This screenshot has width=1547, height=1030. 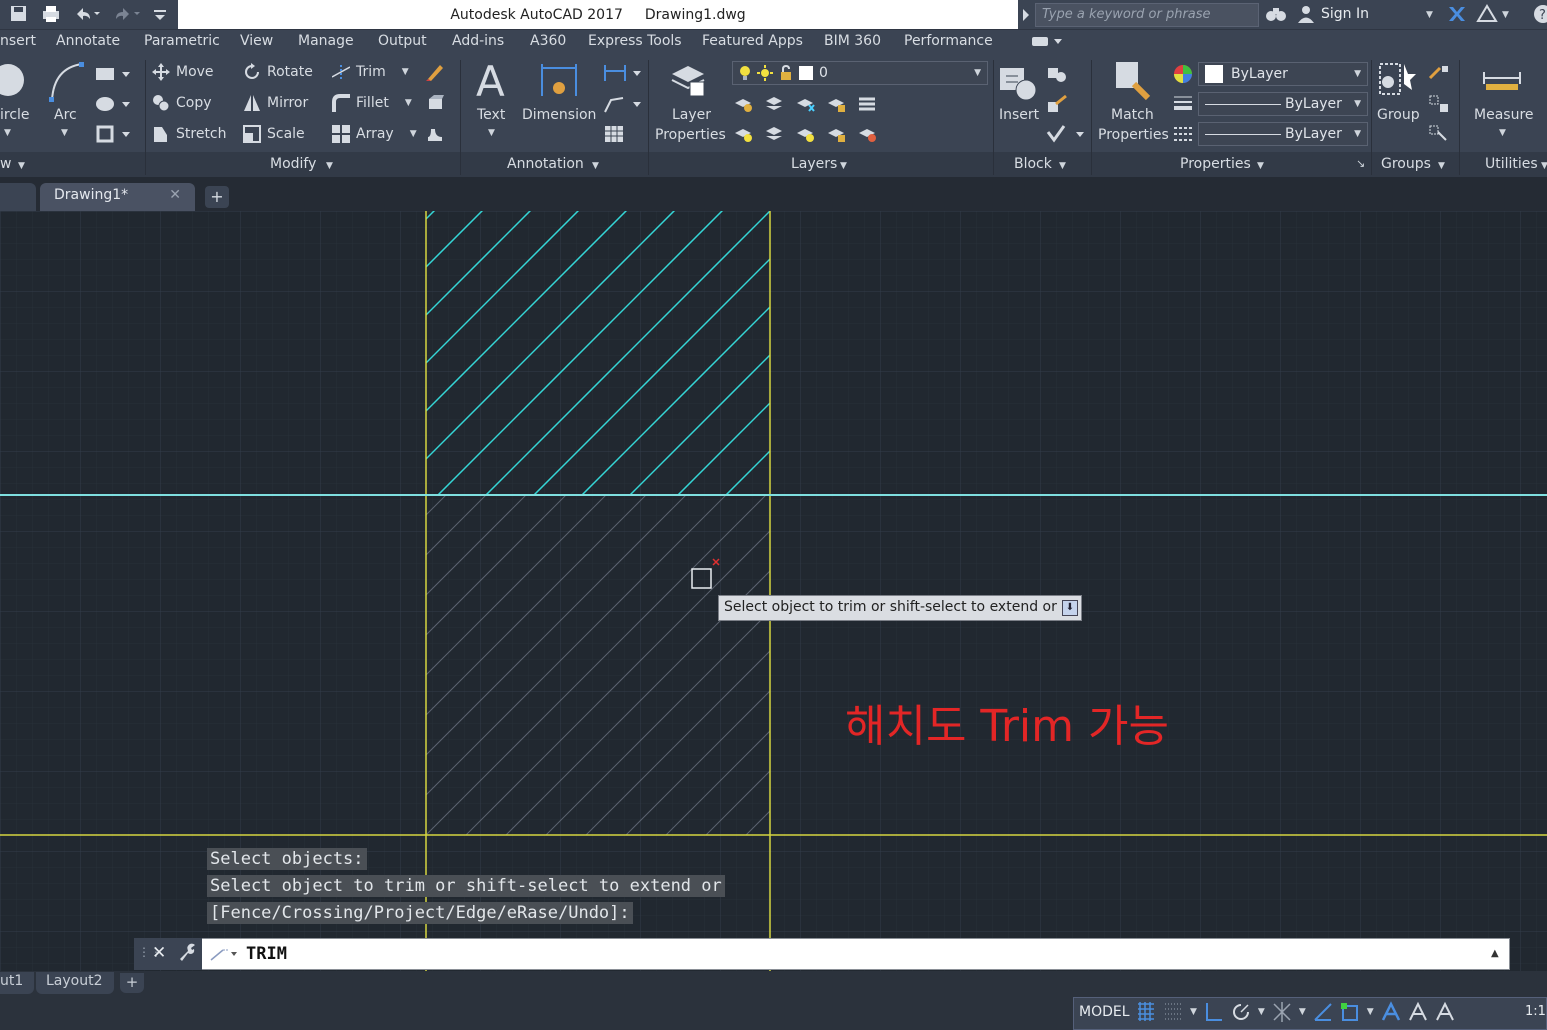 I want to click on help-icon: ?, so click(x=1540, y=14).